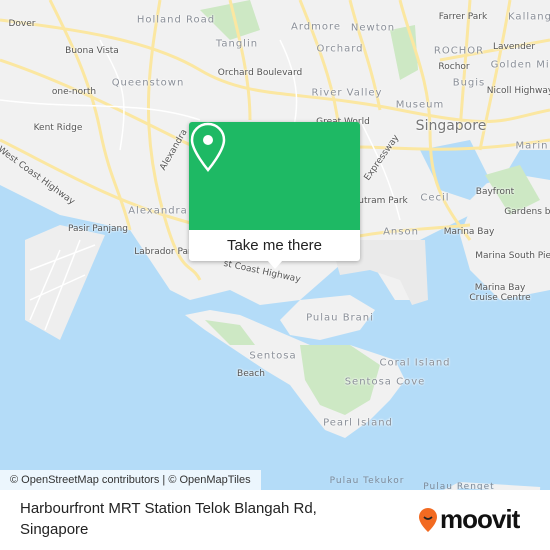 This screenshot has width=550, height=550. Describe the element at coordinates (176, 20) in the screenshot. I see `label-holland-road: Holland Road` at that location.